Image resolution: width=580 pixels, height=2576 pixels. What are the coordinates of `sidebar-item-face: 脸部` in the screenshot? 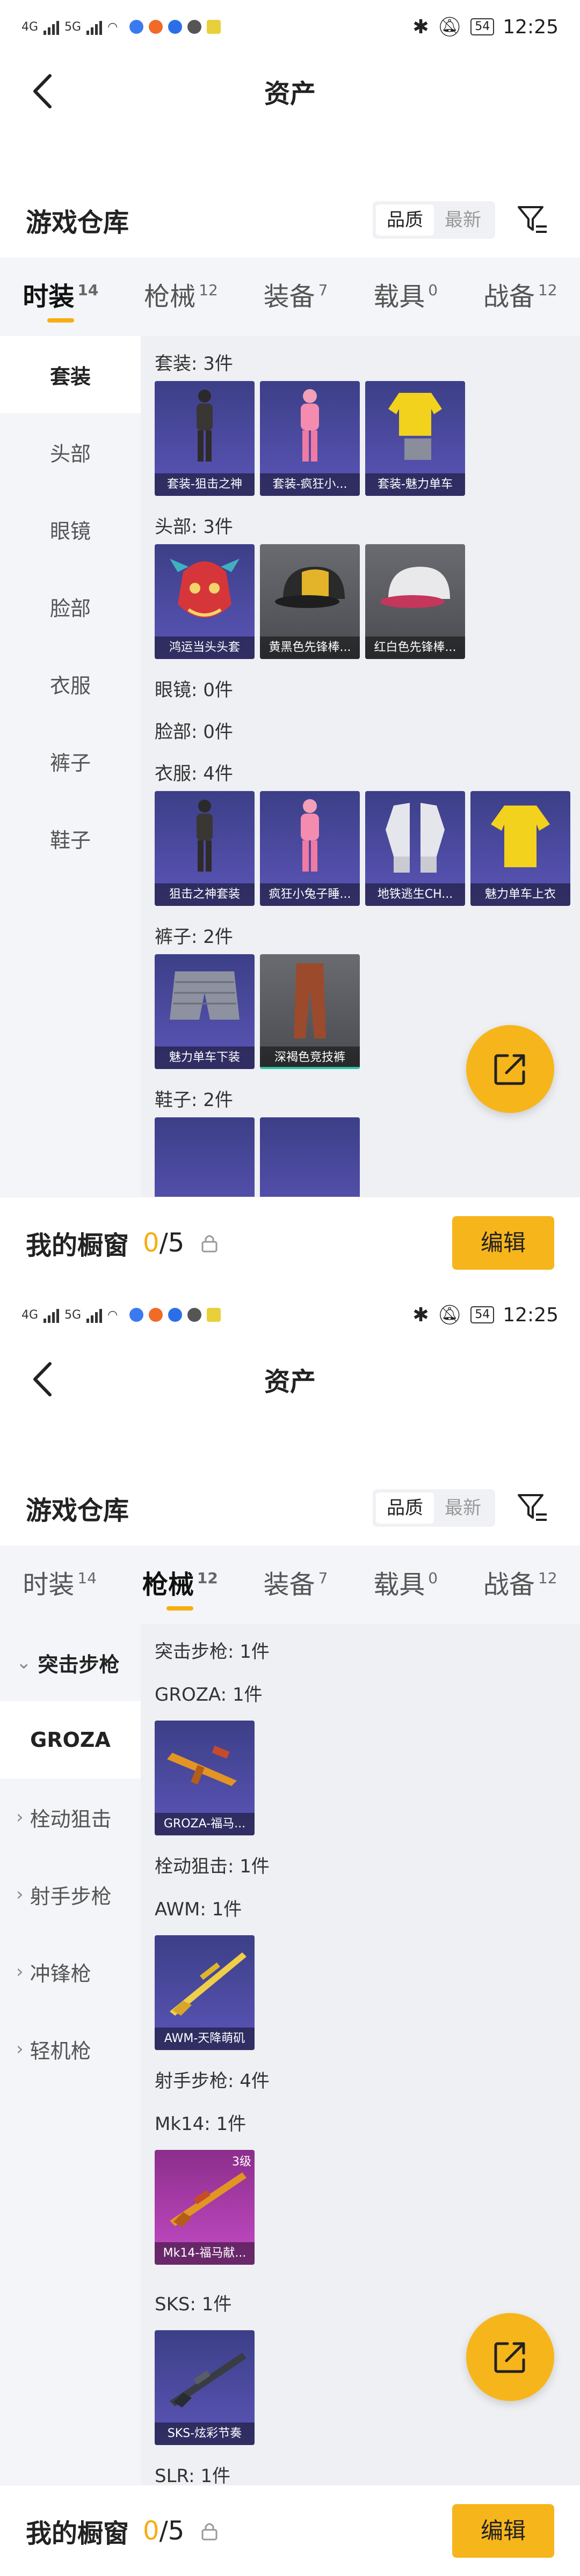 It's located at (71, 606).